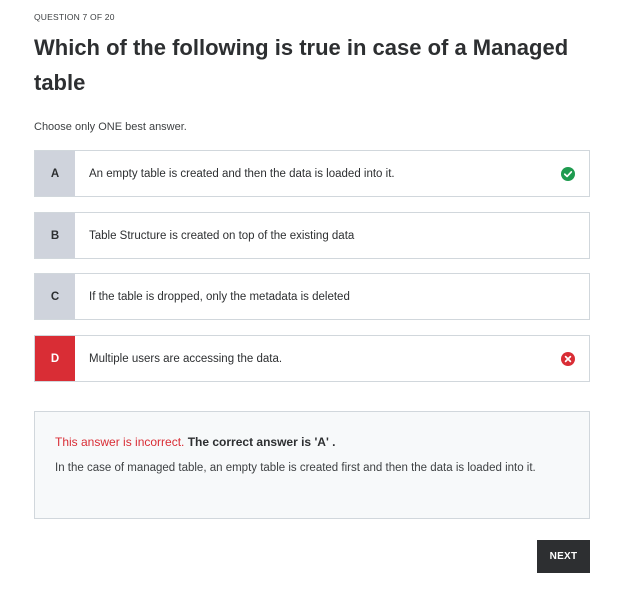 This screenshot has width=626, height=603. I want to click on check-circle-icon, so click(568, 173).